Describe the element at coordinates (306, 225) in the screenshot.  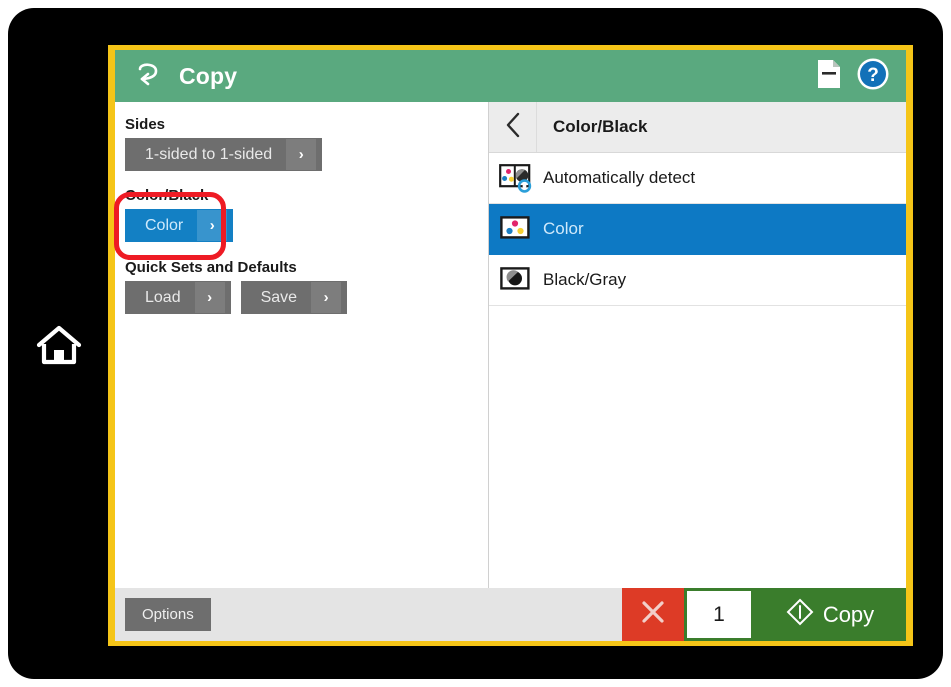
I see `color-black-buttons: Color ›` at that location.